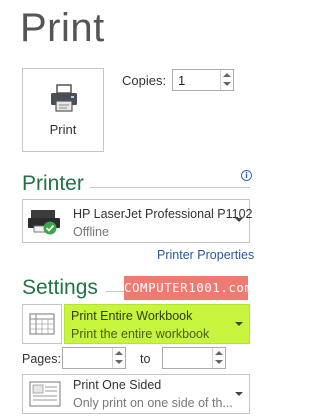  Describe the element at coordinates (60, 287) in the screenshot. I see `settings-section-title: Settings` at that location.